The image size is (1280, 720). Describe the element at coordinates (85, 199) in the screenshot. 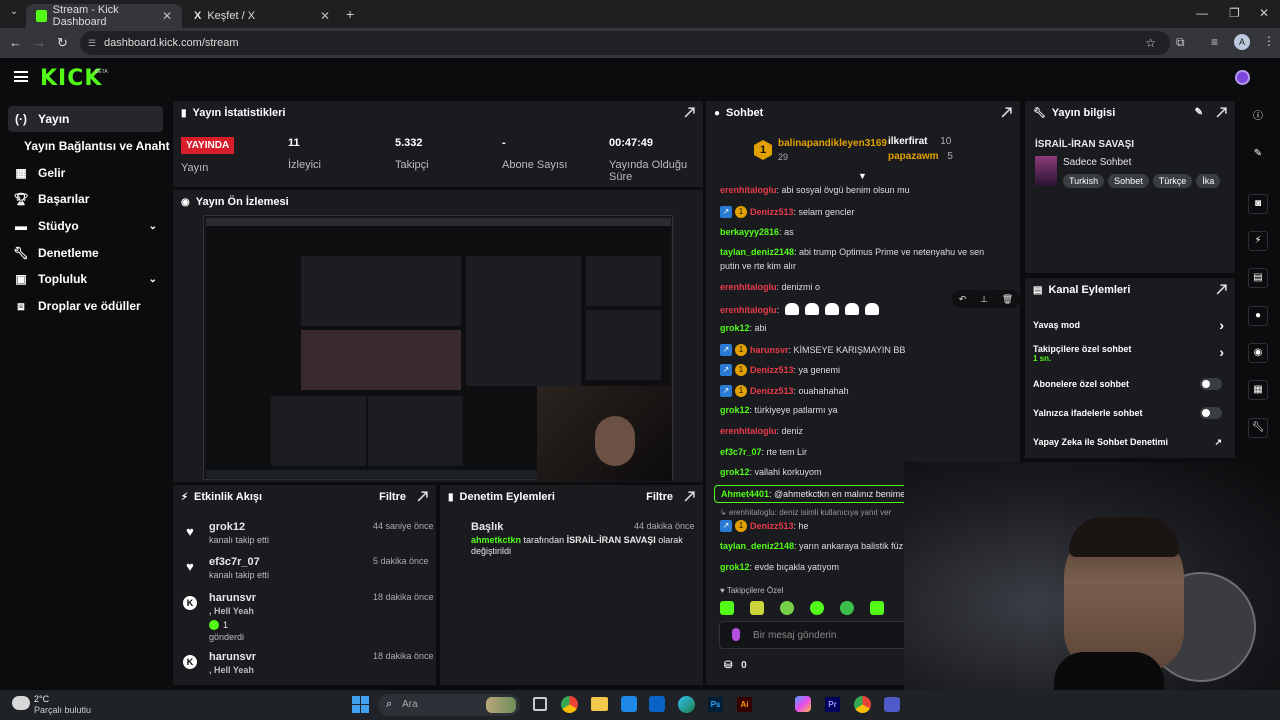

I see `sidebar-item-basarilar: 🏆︎ Başarılar` at that location.